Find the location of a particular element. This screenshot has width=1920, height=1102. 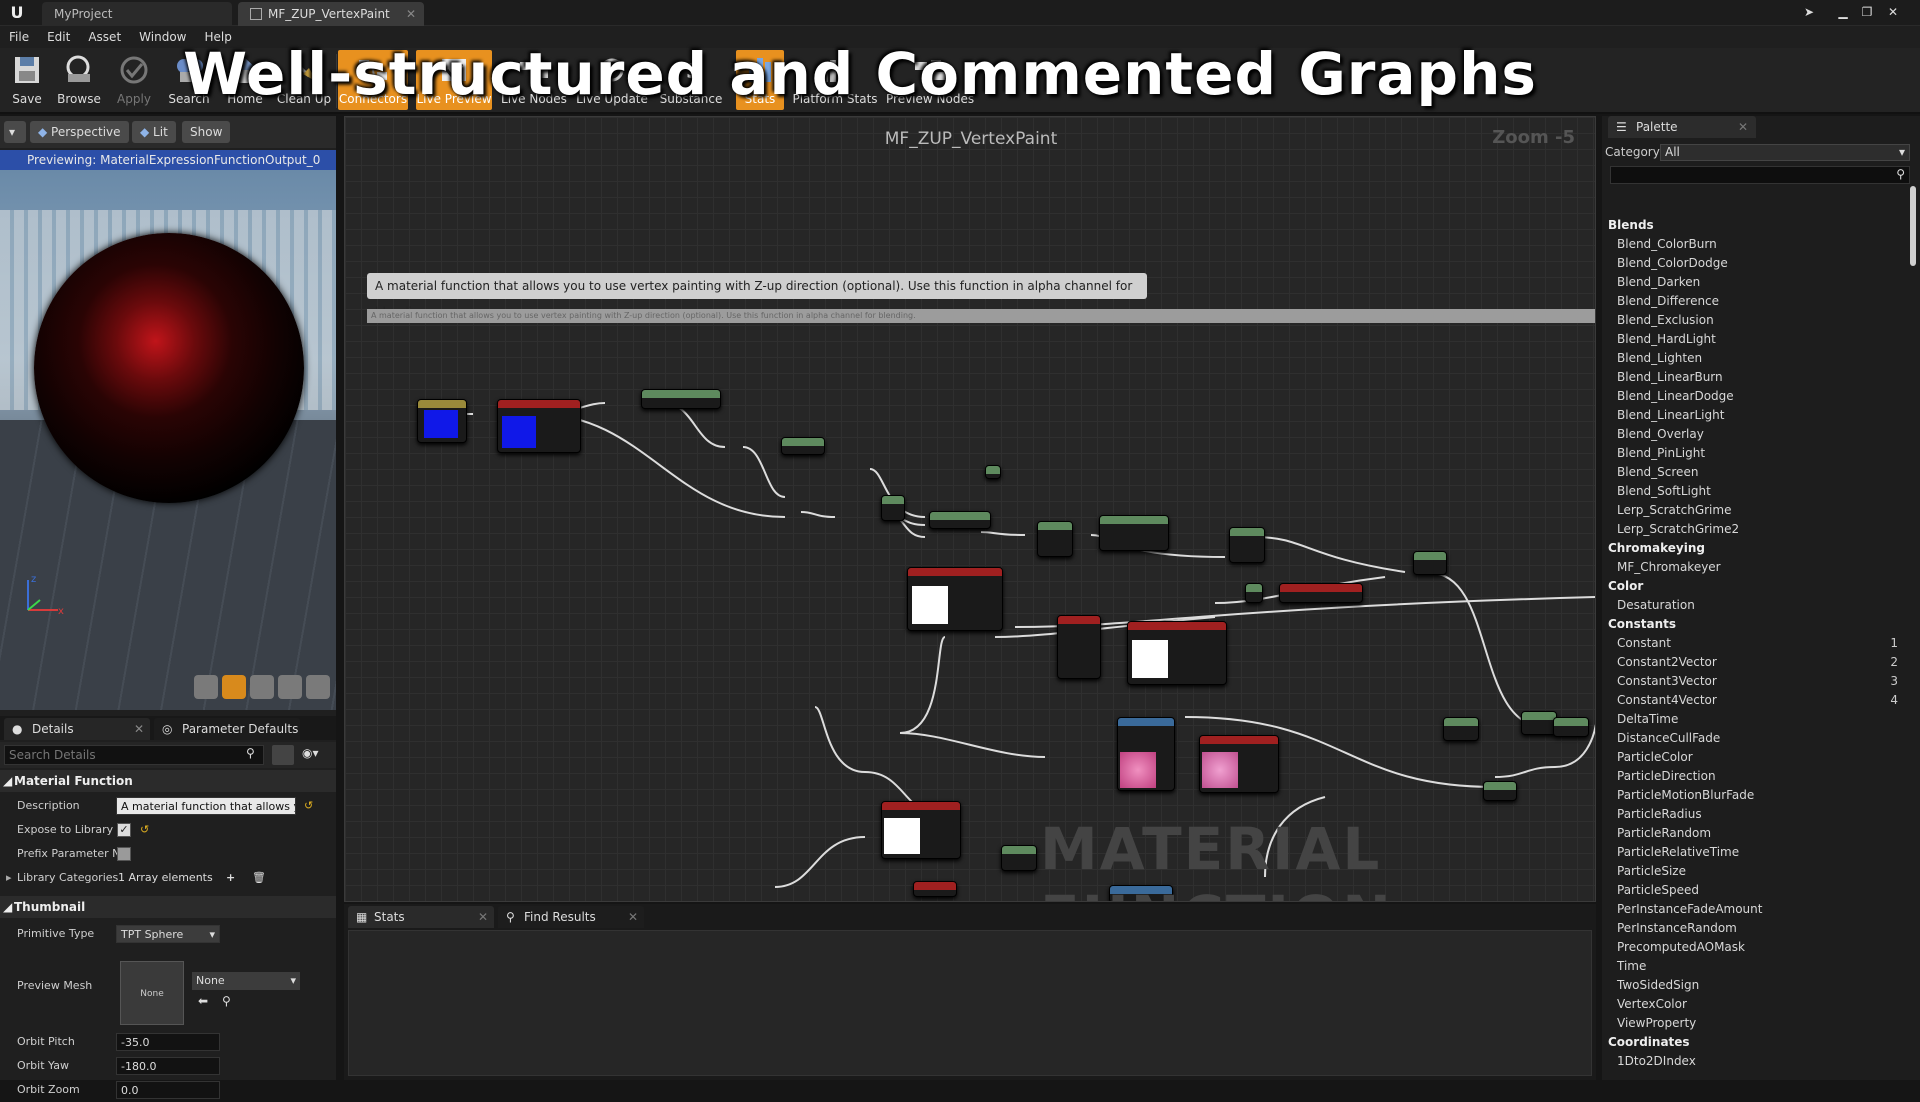

close-palette-icon: ✕ is located at coordinates (1743, 127).